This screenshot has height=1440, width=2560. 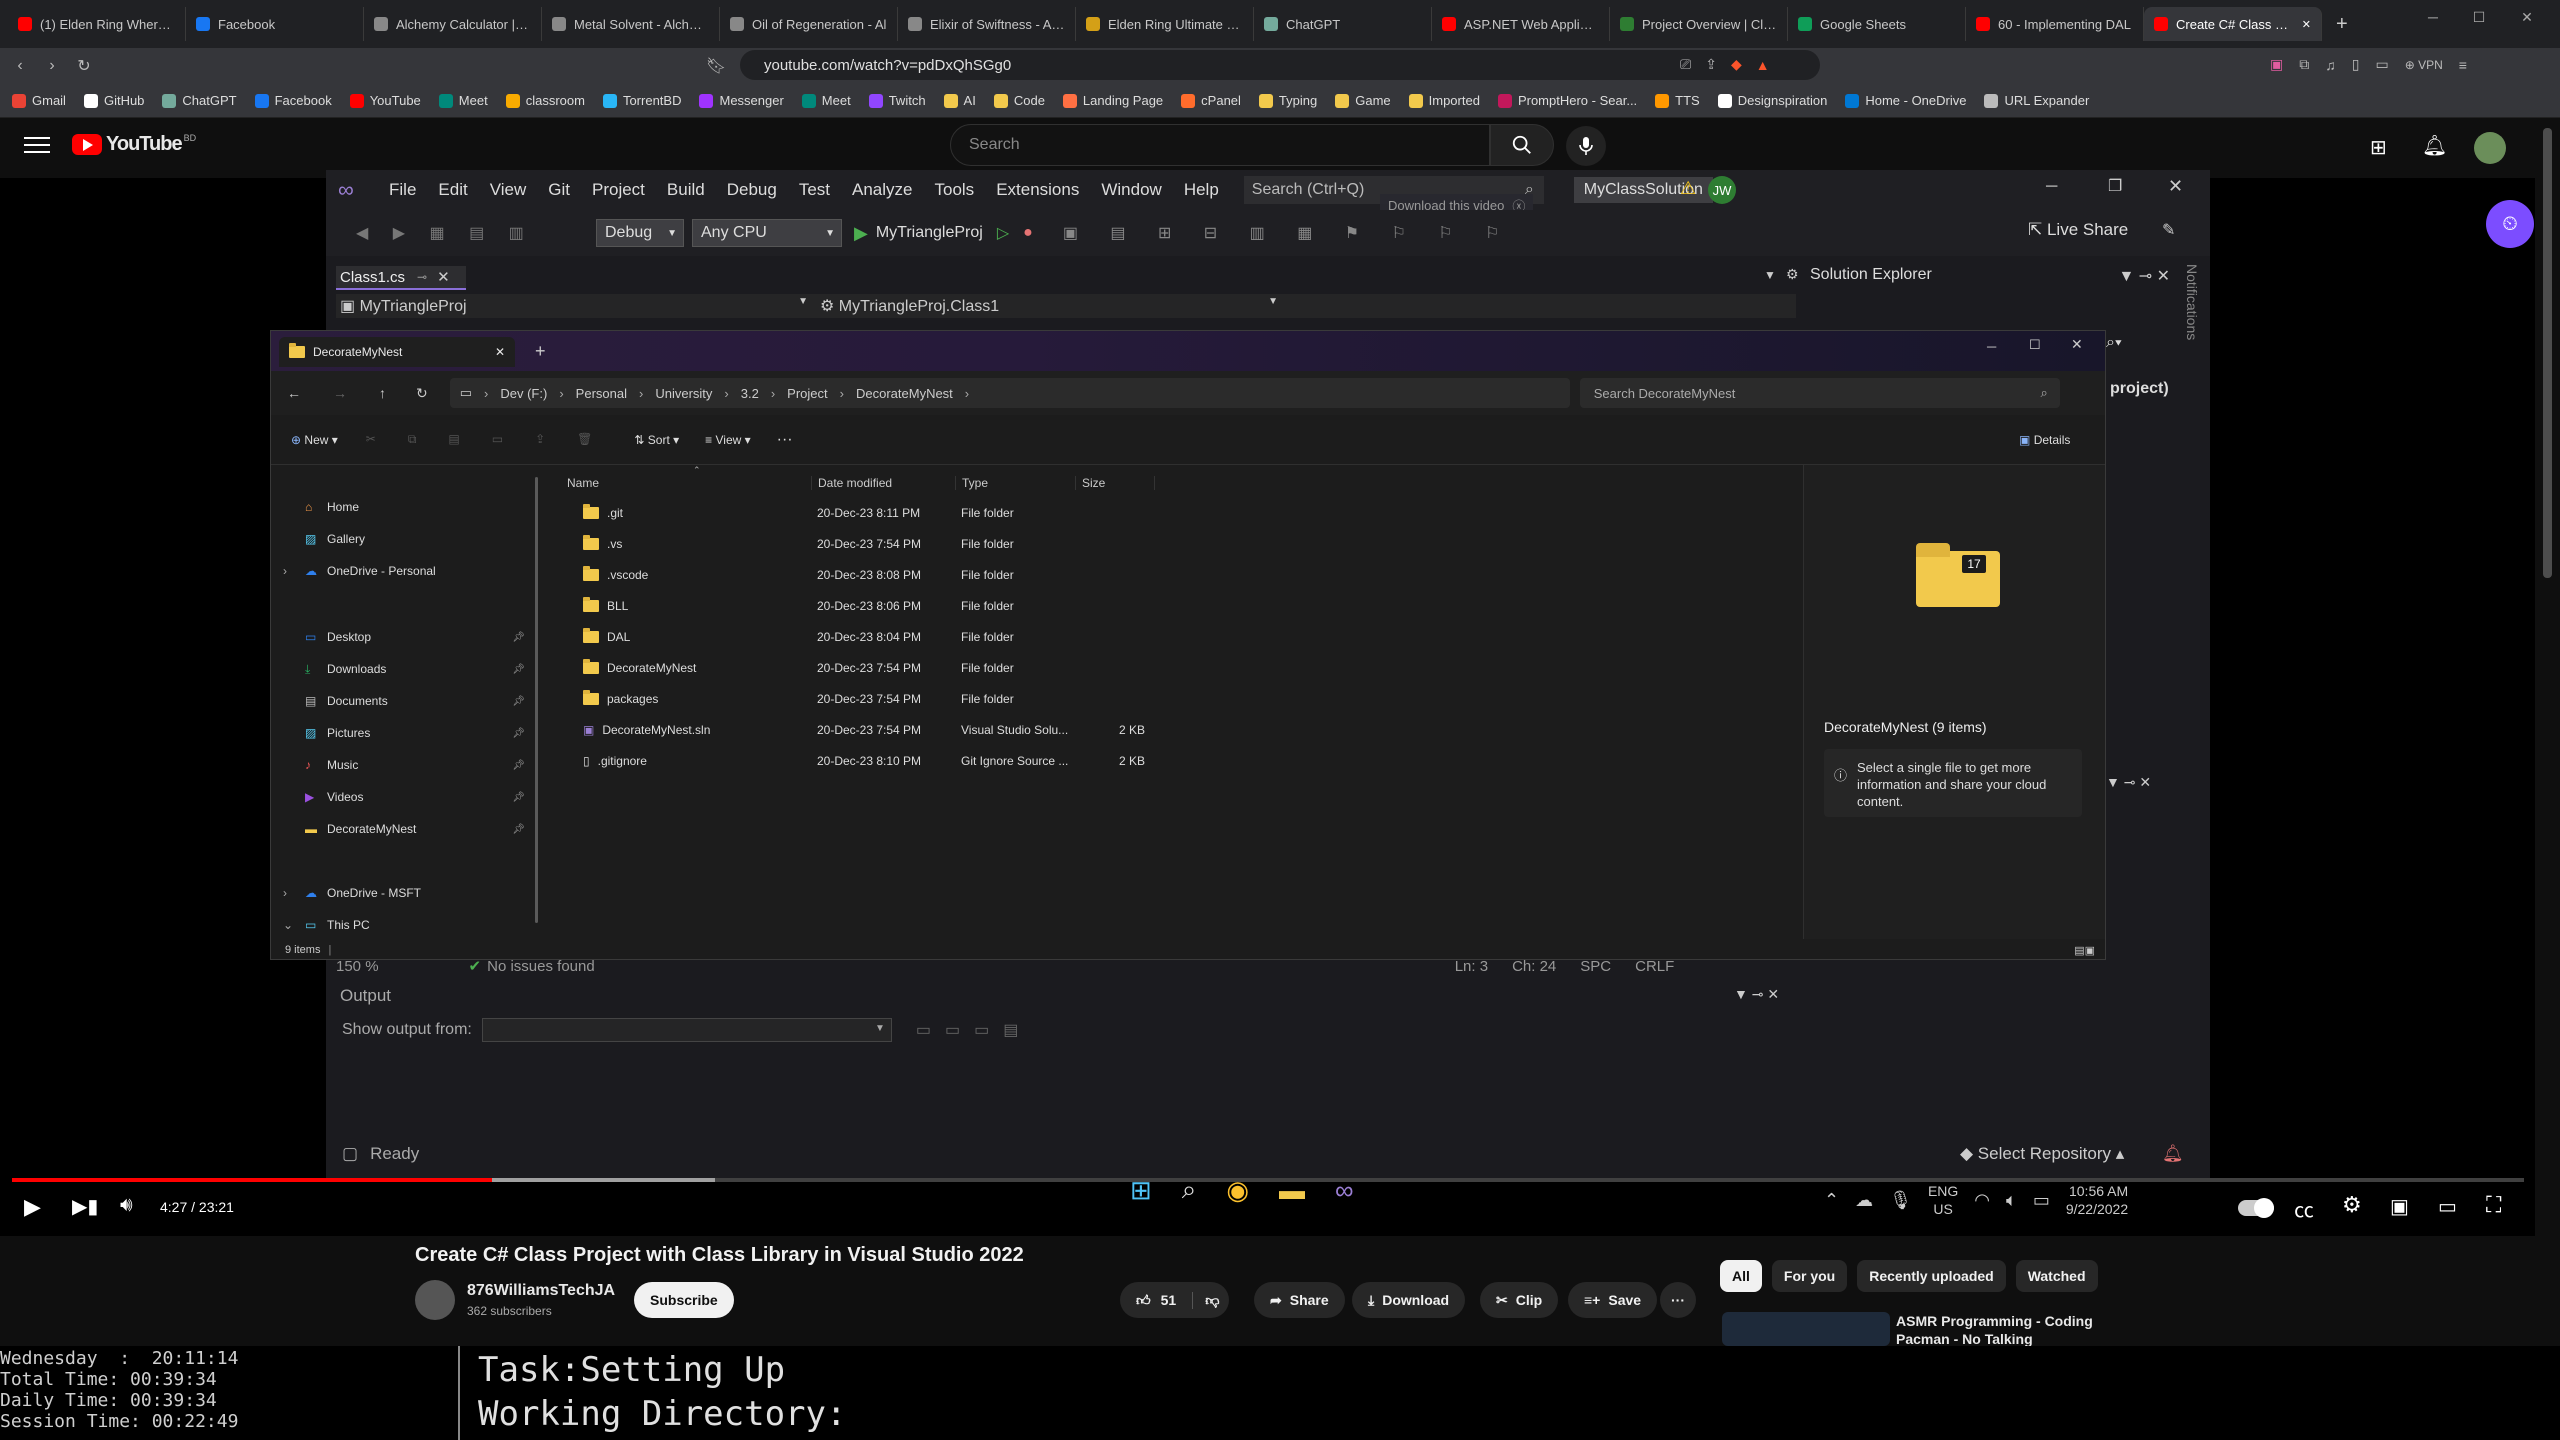 I want to click on vs-menu-item: Window, so click(x=1131, y=190).